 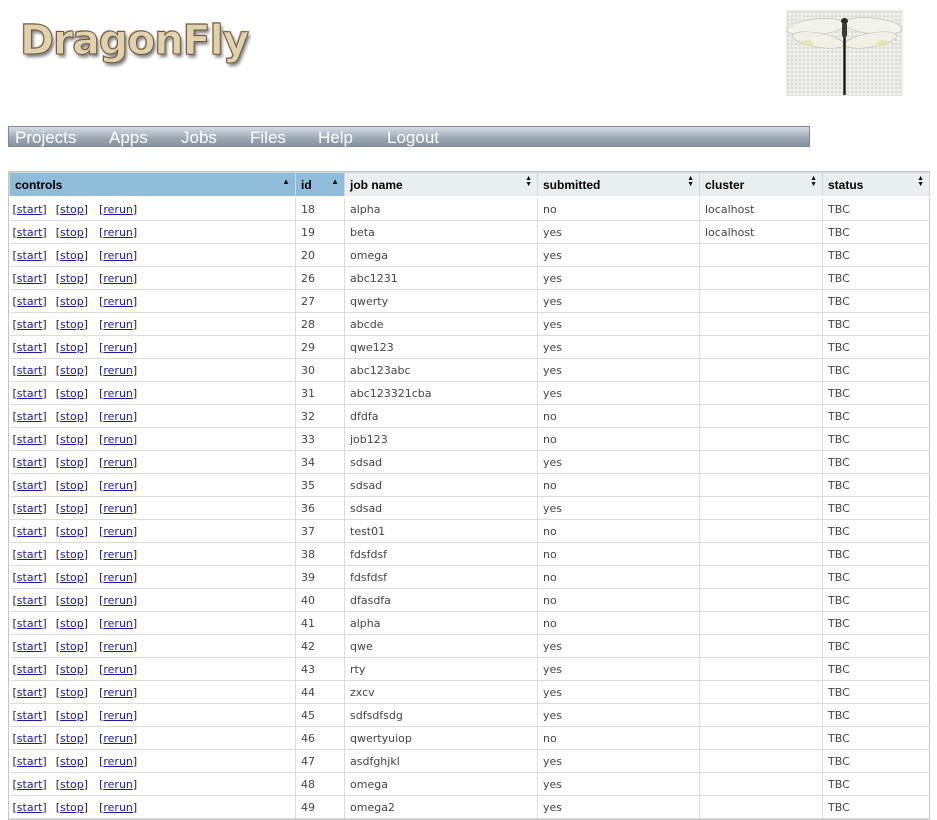 What do you see at coordinates (320, 393) in the screenshot?
I see `cell-id: 31` at bounding box center [320, 393].